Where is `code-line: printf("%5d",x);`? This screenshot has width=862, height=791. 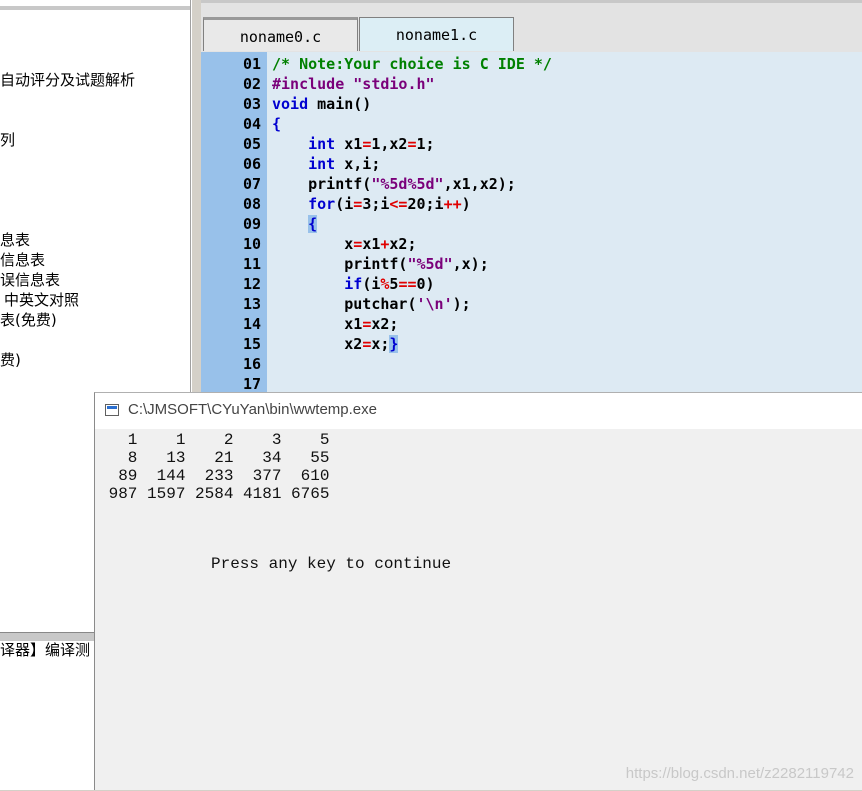 code-line: printf("%5d",x); is located at coordinates (380, 264).